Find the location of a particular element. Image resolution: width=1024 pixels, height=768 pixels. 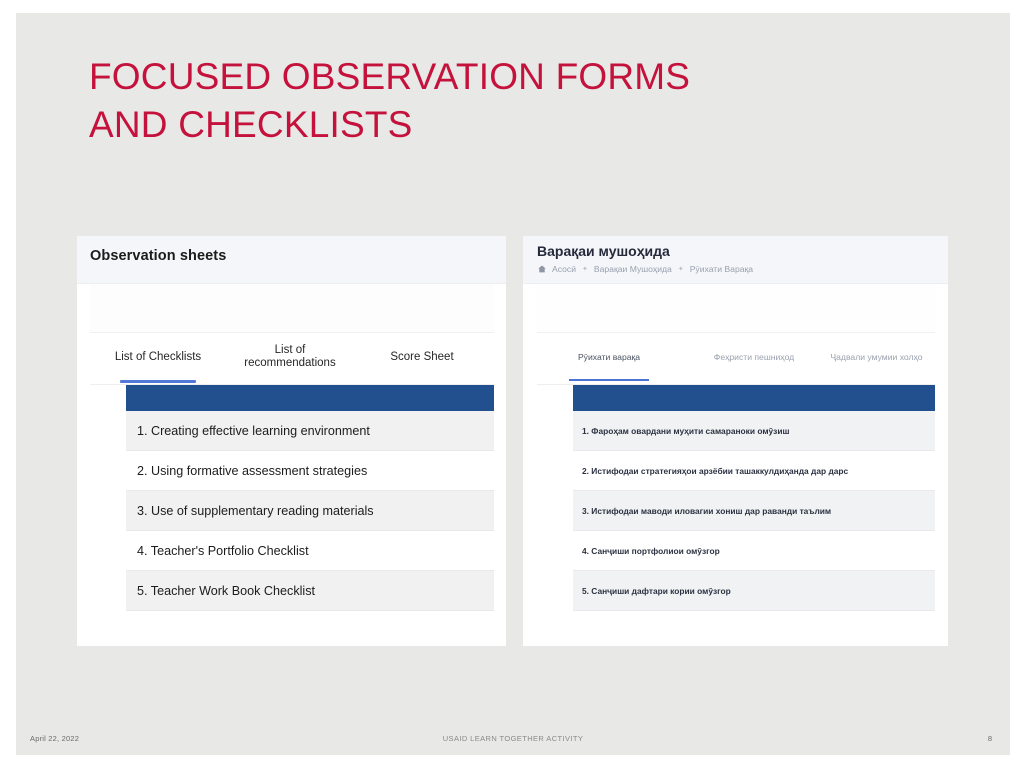

breadcrumb-item-sheet-list: Рӯихати Варақа is located at coordinates (721, 269).